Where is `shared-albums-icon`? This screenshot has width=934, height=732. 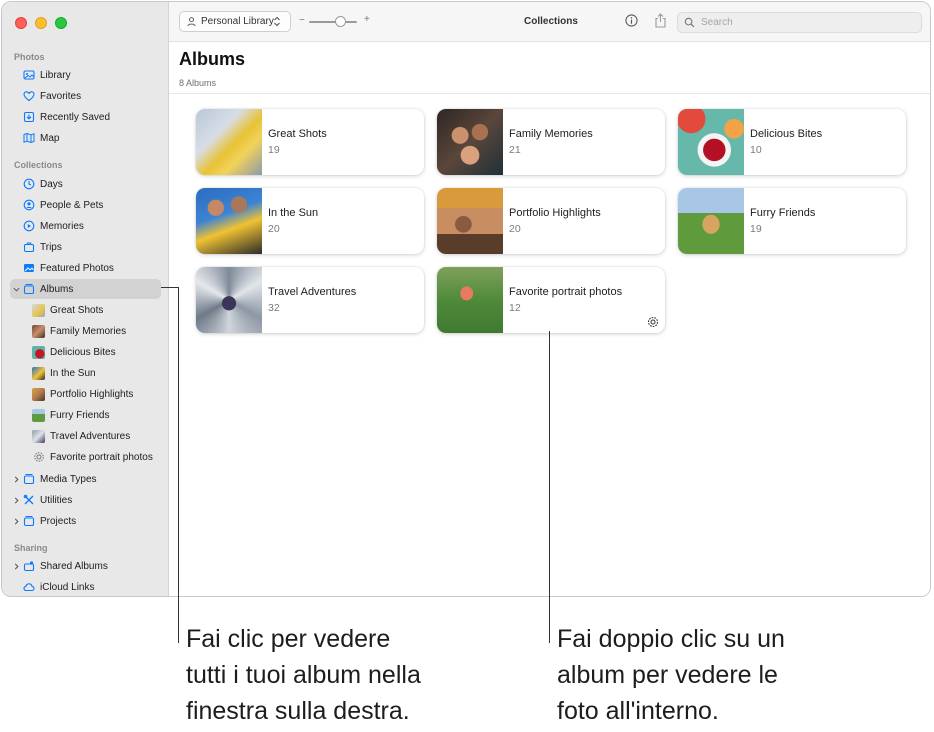
shared-albums-icon is located at coordinates (28, 566).